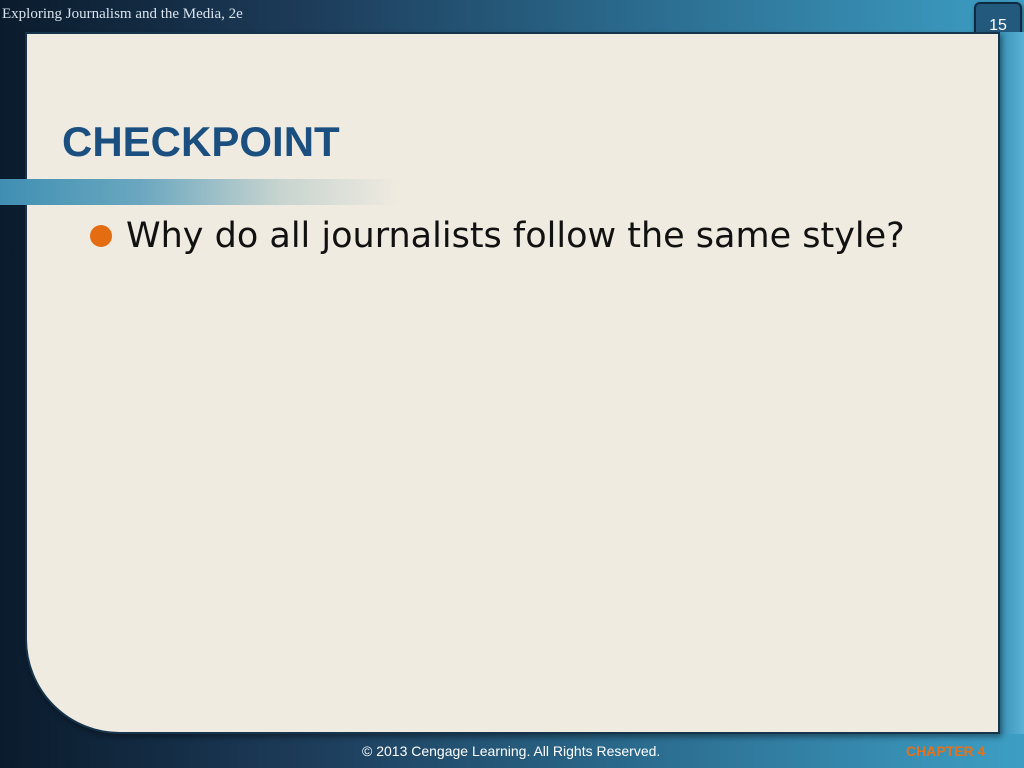 The image size is (1024, 768). Describe the element at coordinates (1011, 383) in the screenshot. I see `side-stripe` at that location.